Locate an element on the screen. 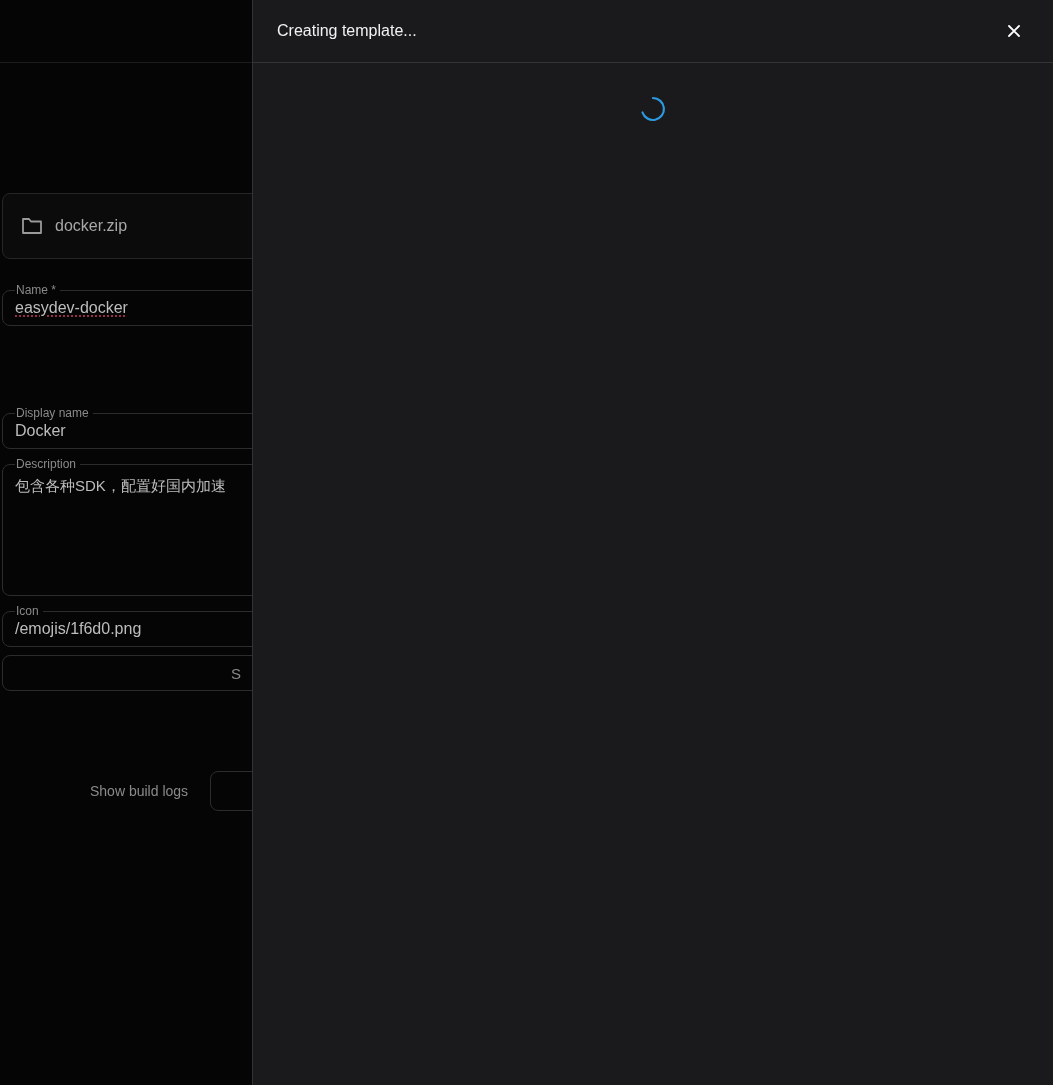 The height and width of the screenshot is (1085, 1053). build-logs-label: Show build logs is located at coordinates (139, 791).